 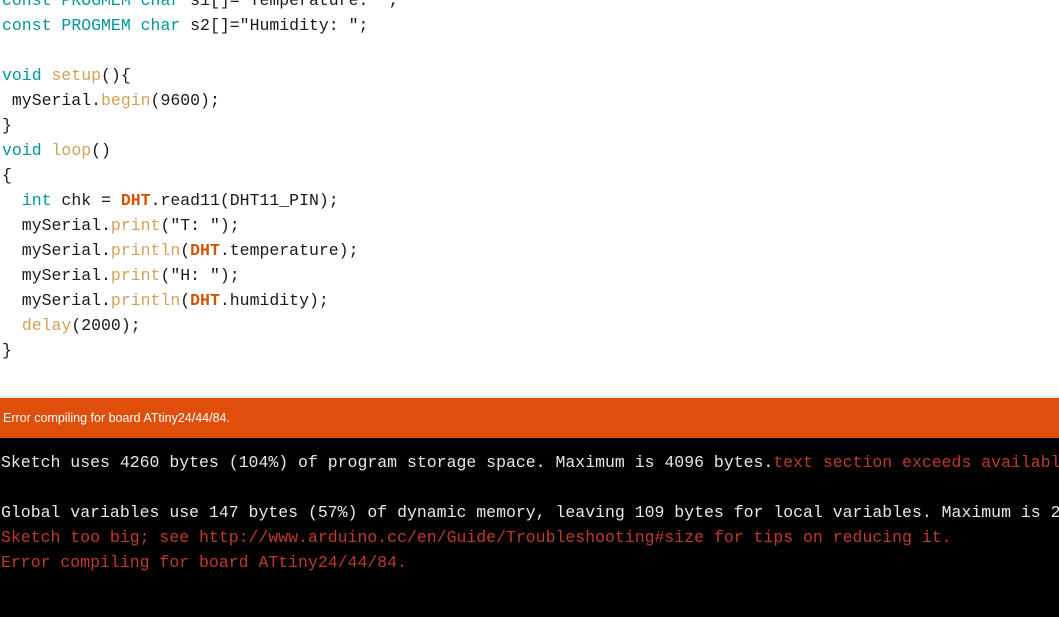 I want to click on line-delay: delay(2000);, so click(x=529, y=325).